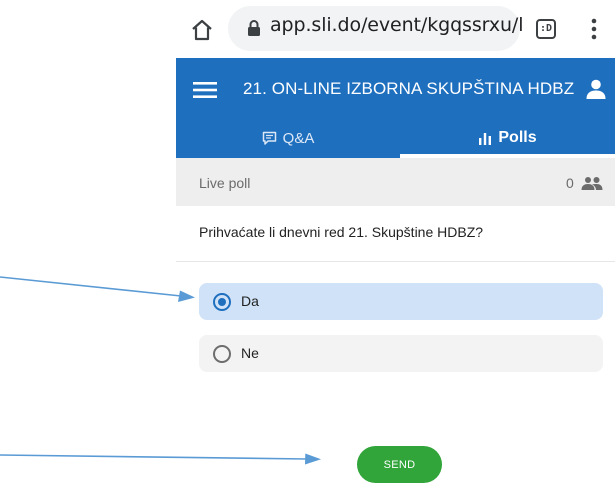  I want to click on poll-option-label: Da, so click(250, 301).